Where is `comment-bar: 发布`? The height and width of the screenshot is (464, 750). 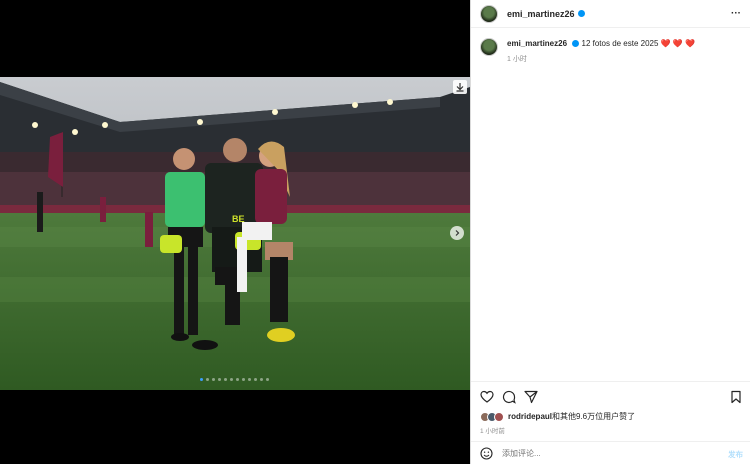
comment-bar: 发布 is located at coordinates (610, 452).